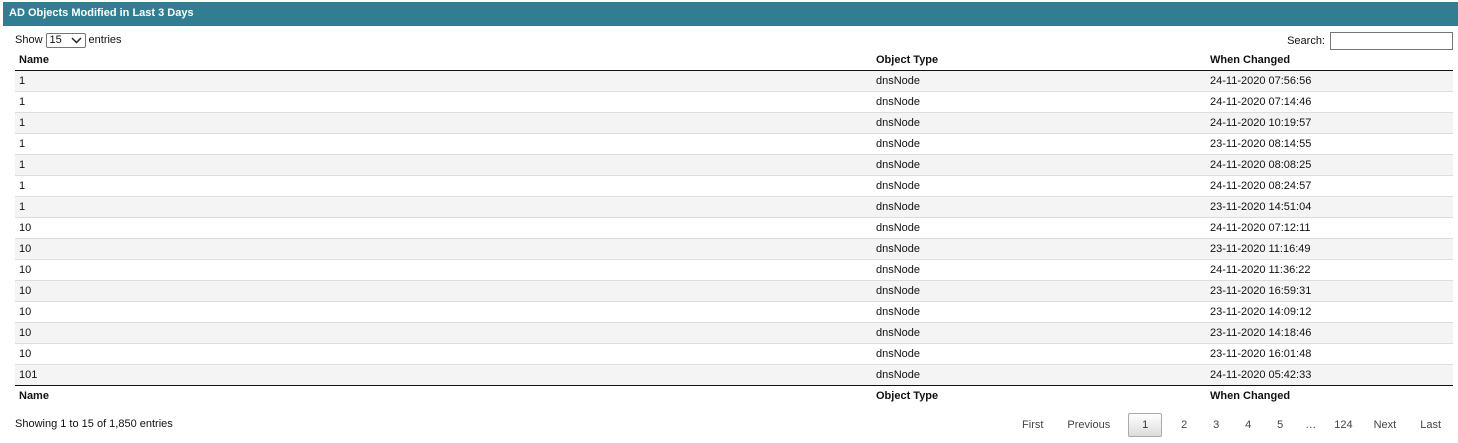 The image size is (1458, 443). I want to click on table-row: 1 dnsNode 24-11-2020 10:19:57, so click(734, 123).